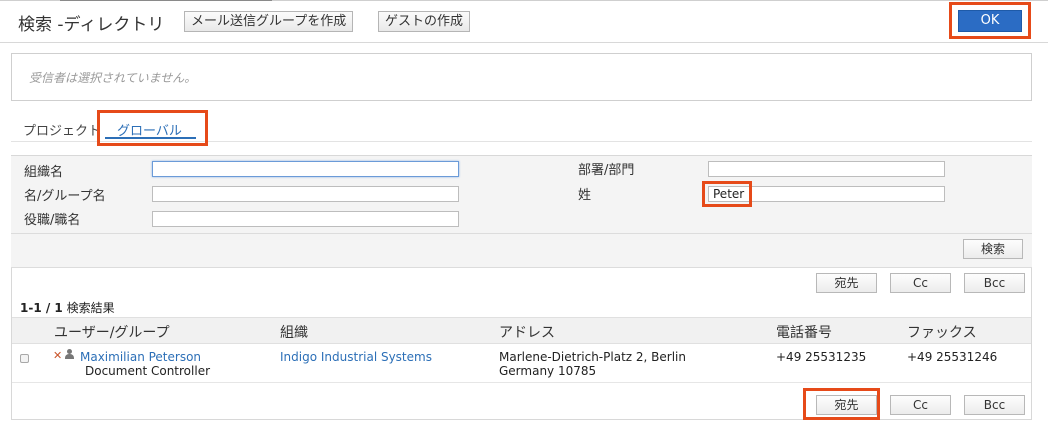  What do you see at coordinates (521, 250) in the screenshot?
I see `search-bar: 検索` at bounding box center [521, 250].